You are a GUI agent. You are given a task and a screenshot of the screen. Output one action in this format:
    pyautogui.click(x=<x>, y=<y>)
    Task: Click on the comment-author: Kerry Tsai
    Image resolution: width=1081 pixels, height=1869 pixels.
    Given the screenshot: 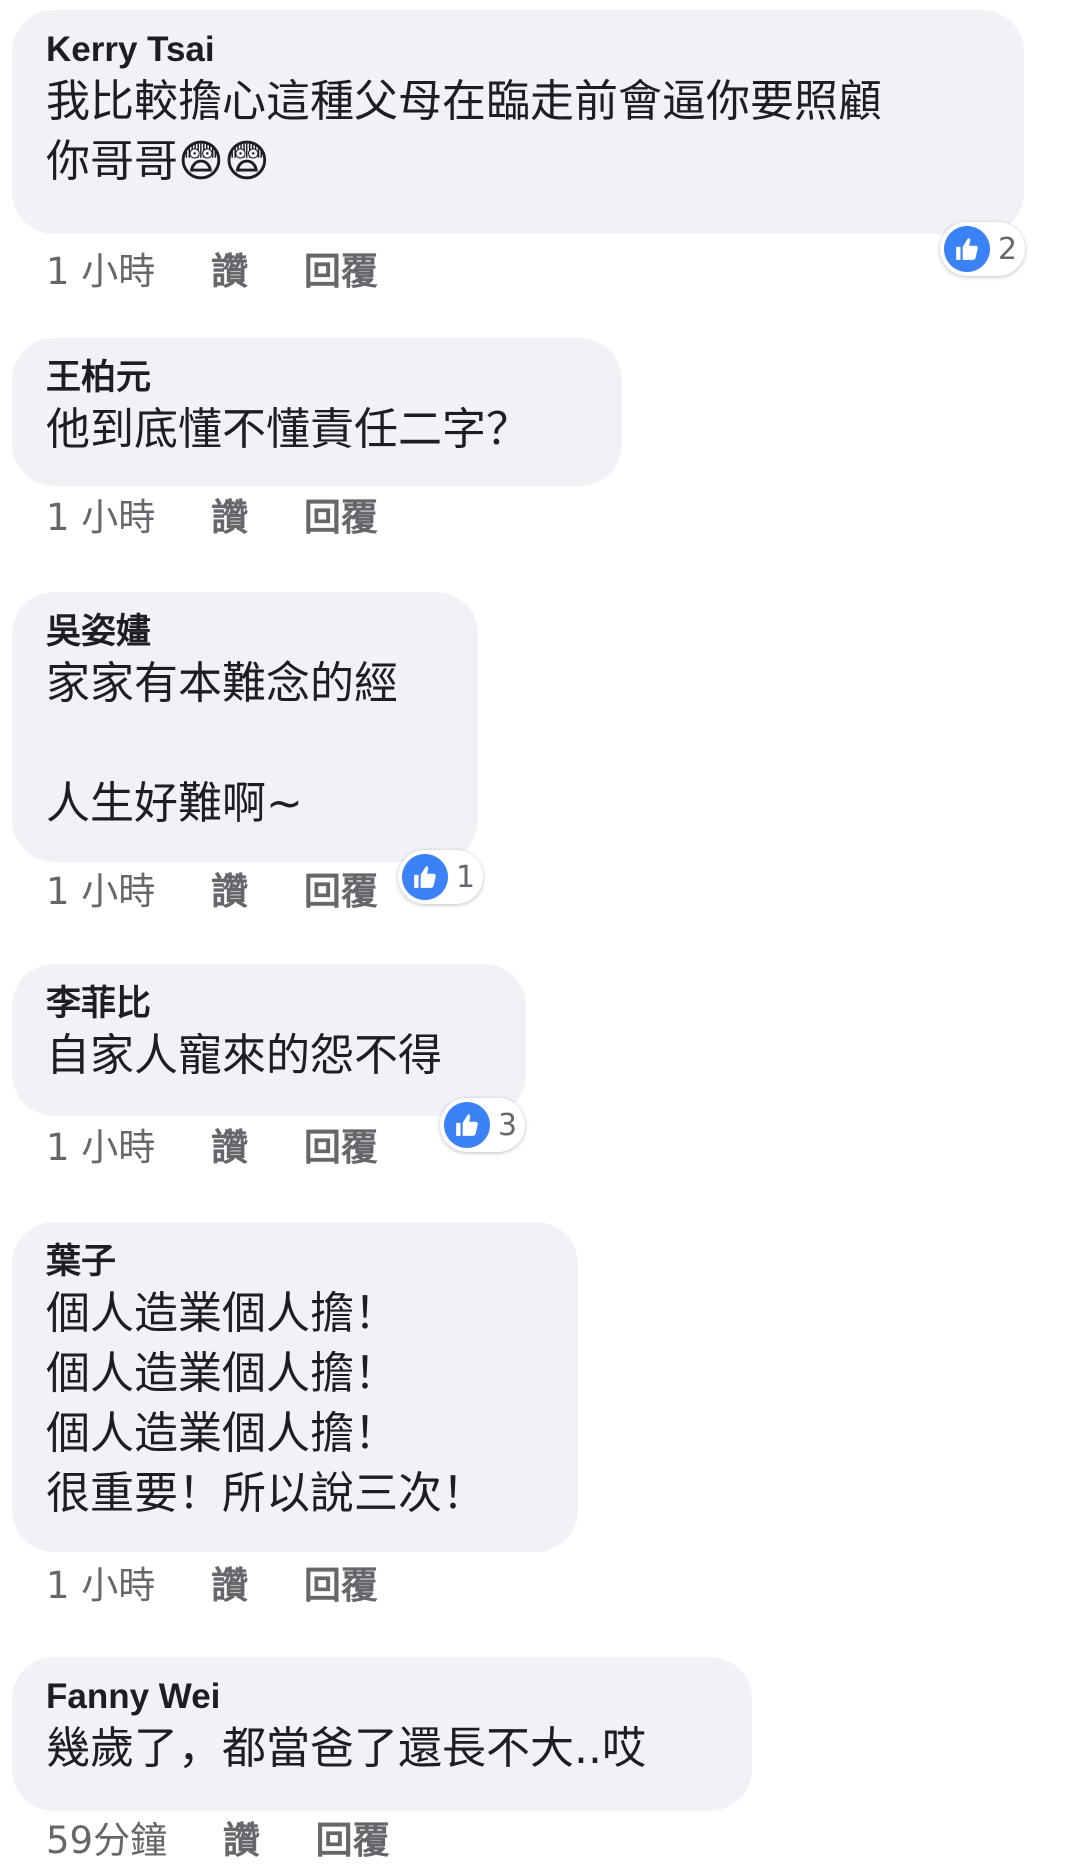 What is the action you would take?
    pyautogui.click(x=518, y=50)
    